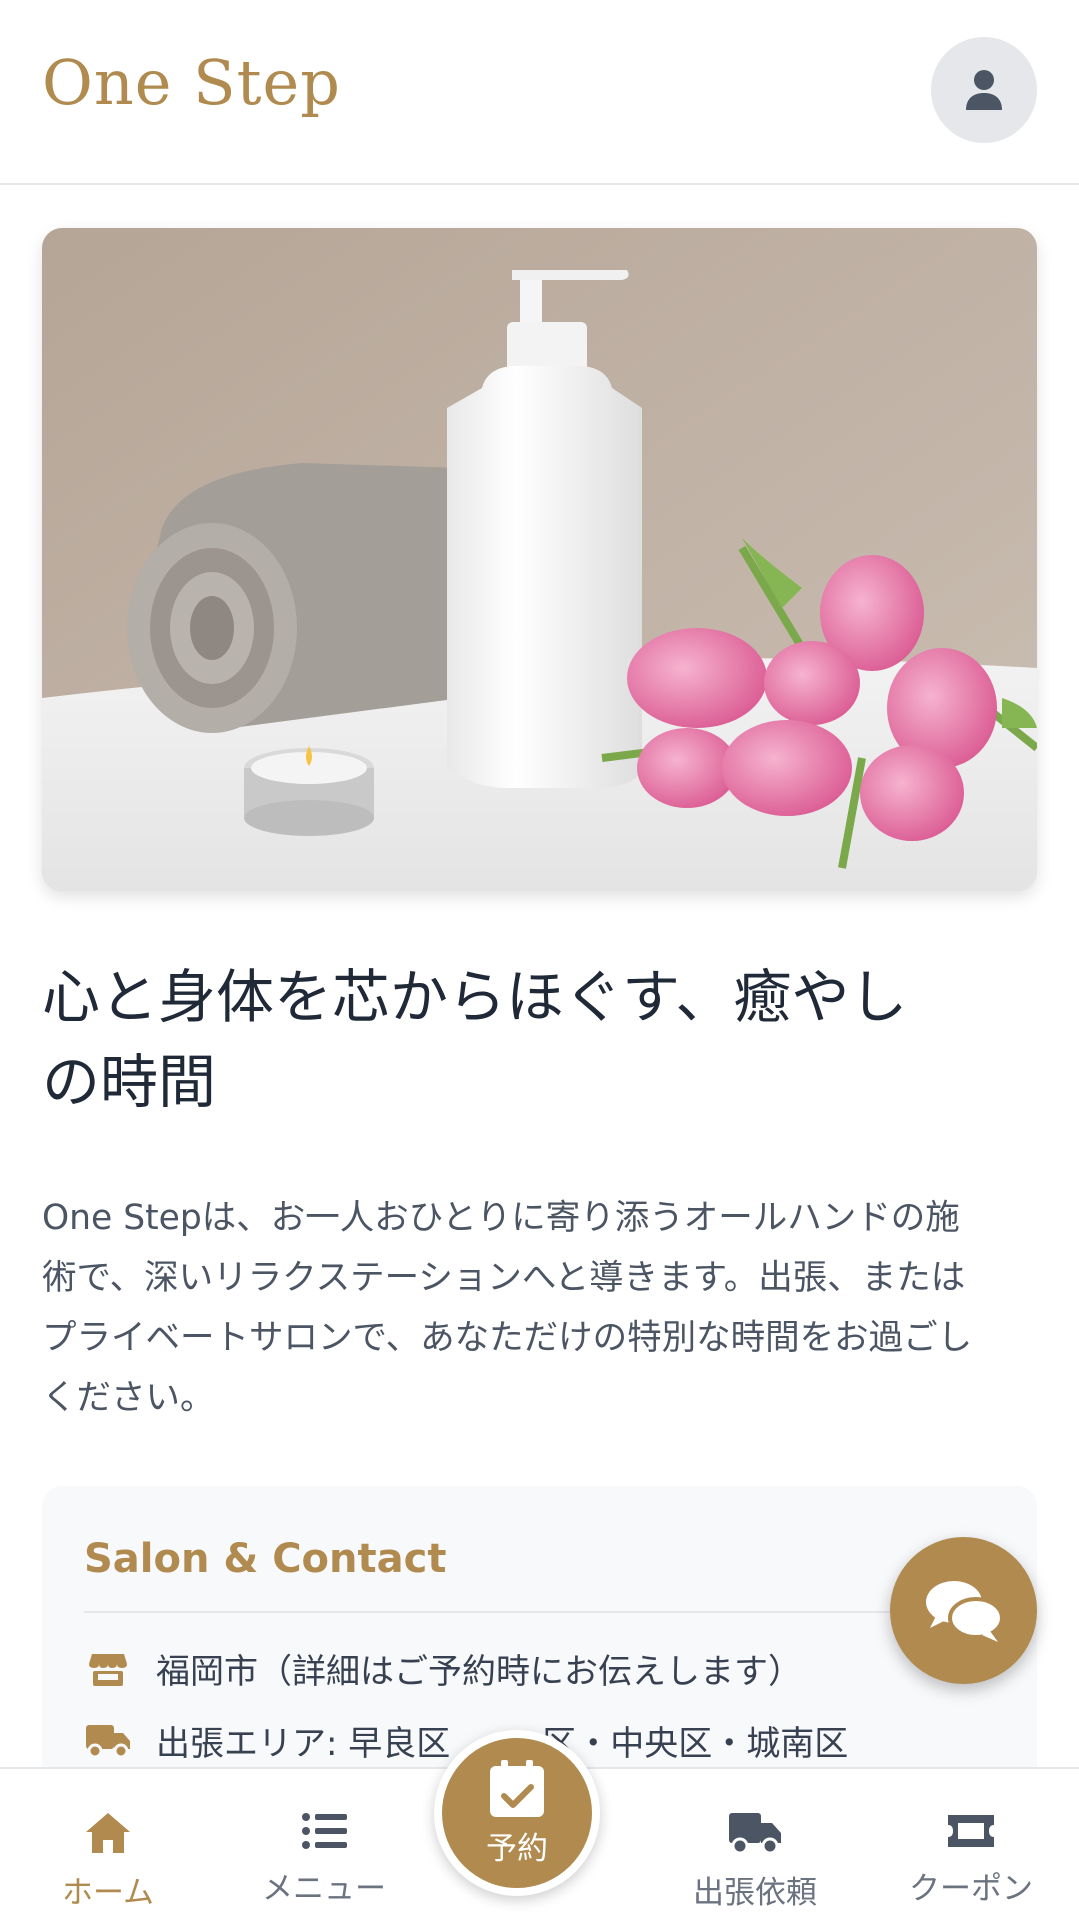  I want to click on profile-button, so click(984, 90).